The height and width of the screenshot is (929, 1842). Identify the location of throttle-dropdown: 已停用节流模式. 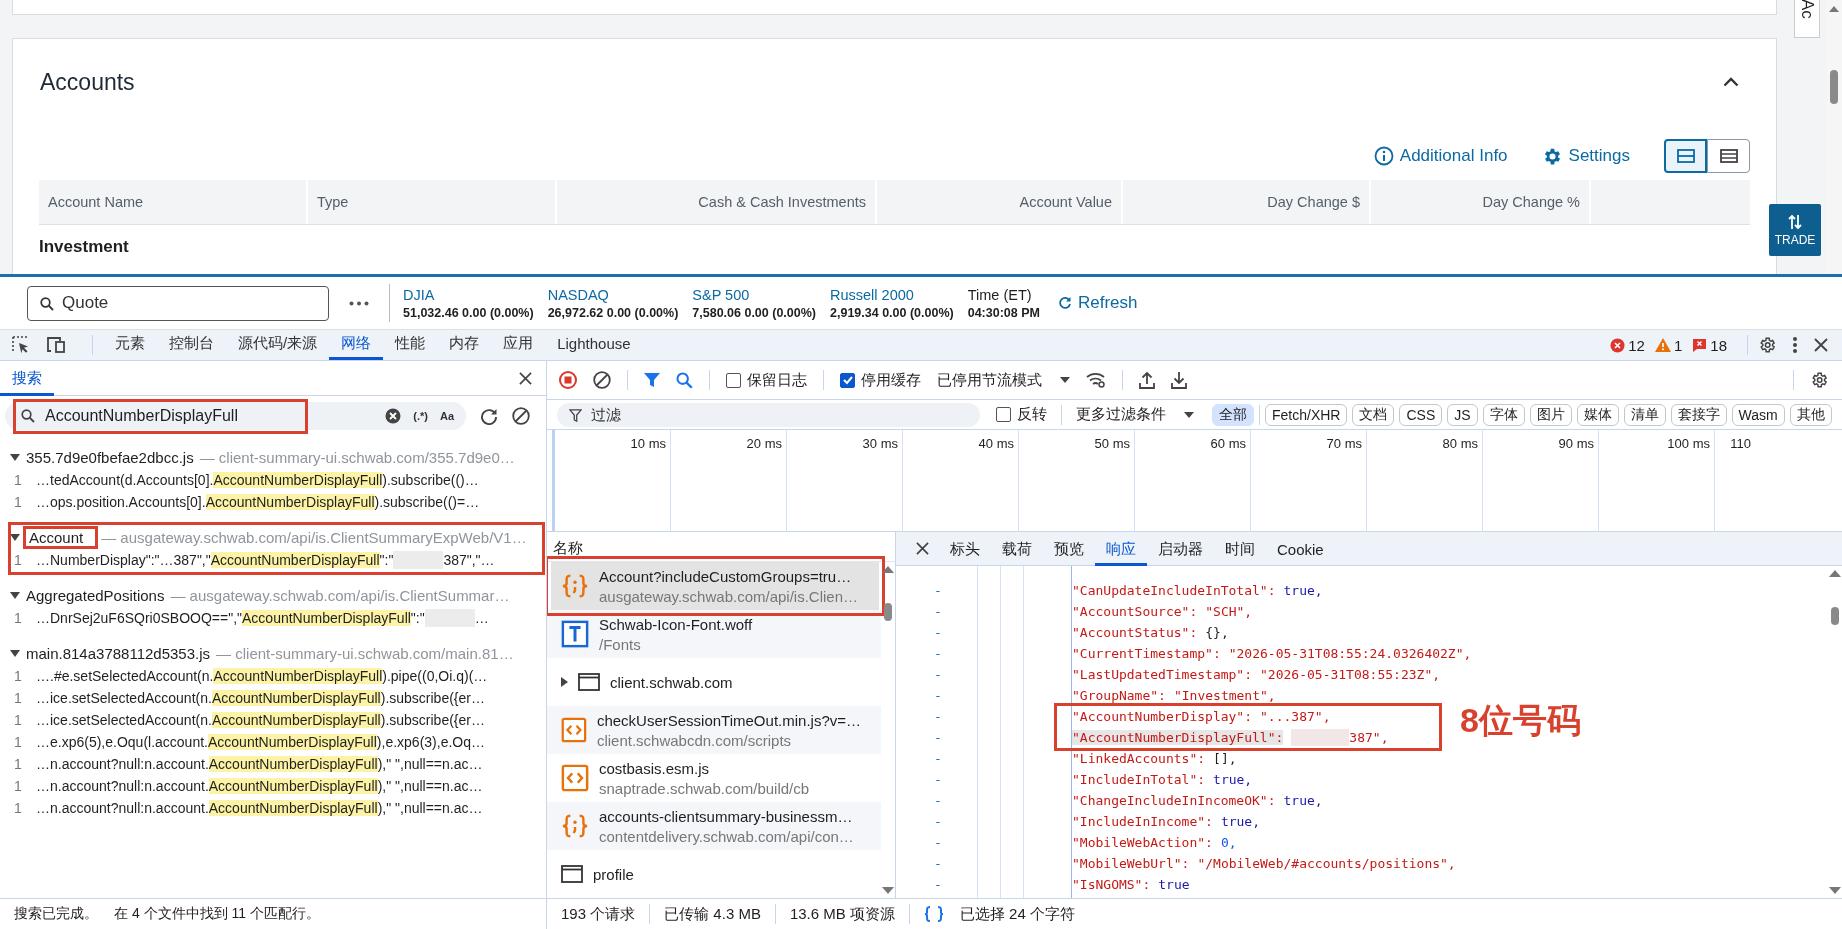
(1003, 380).